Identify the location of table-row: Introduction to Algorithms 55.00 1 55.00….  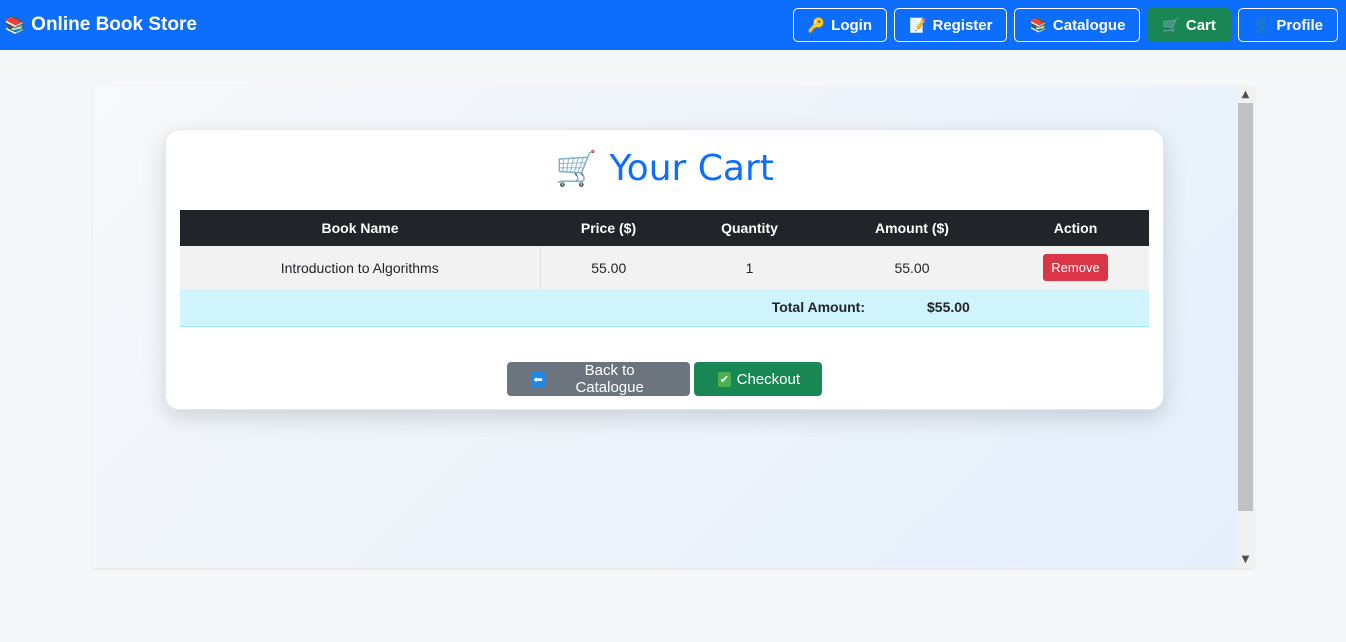
(664, 267).